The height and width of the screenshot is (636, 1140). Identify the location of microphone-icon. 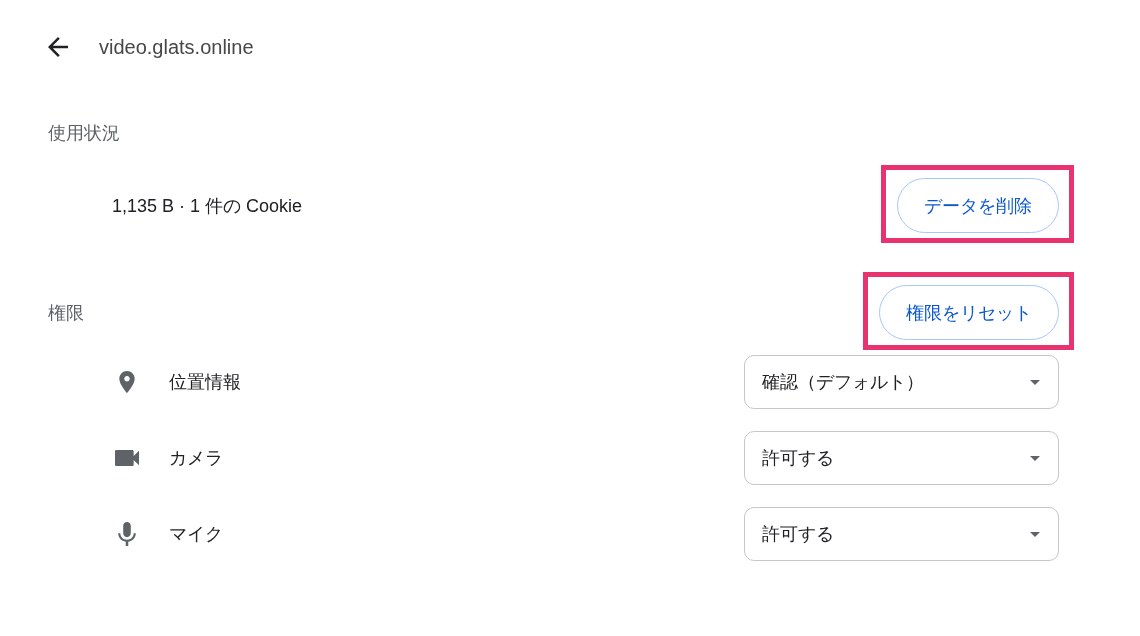
(127, 534).